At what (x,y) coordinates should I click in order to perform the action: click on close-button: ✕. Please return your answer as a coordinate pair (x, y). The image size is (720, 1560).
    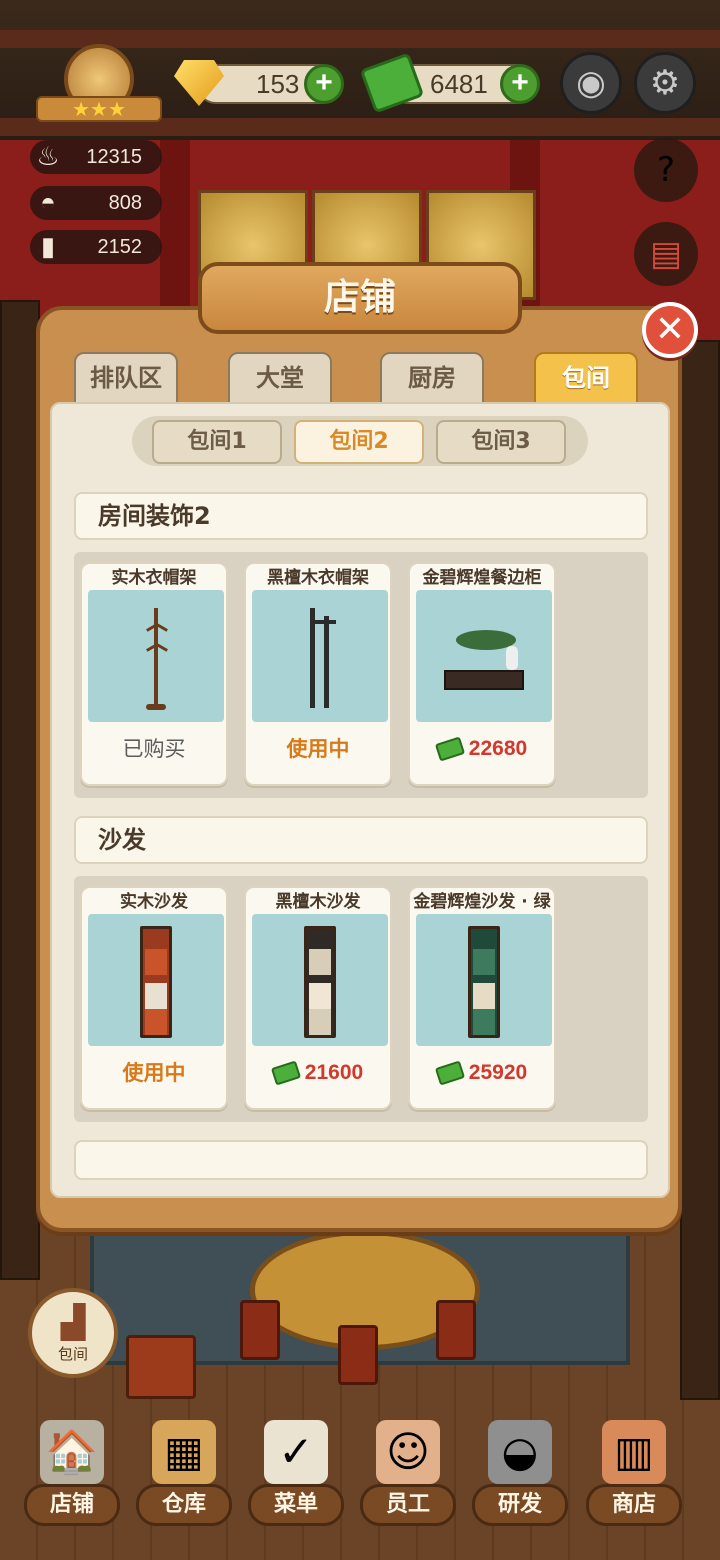
    Looking at the image, I should click on (670, 330).